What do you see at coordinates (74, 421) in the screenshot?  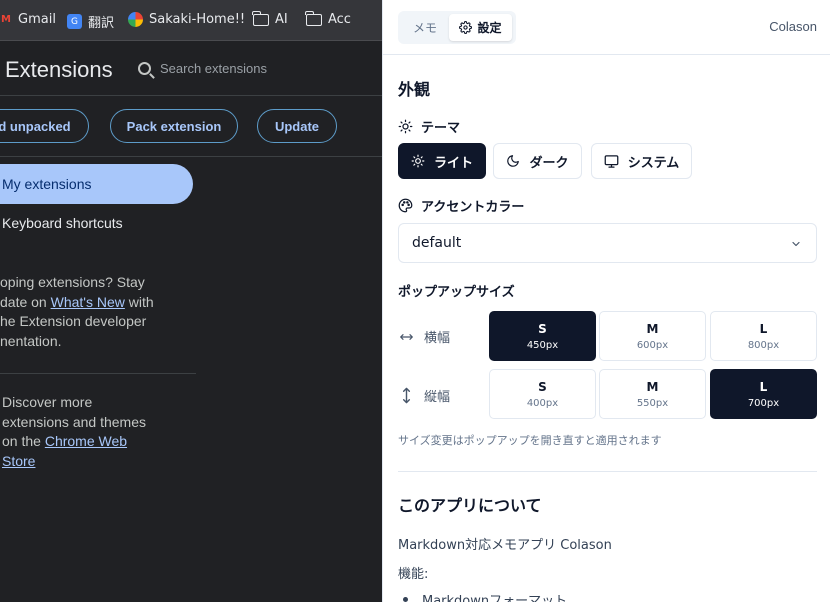 I see `store-line: extensions and themes` at bounding box center [74, 421].